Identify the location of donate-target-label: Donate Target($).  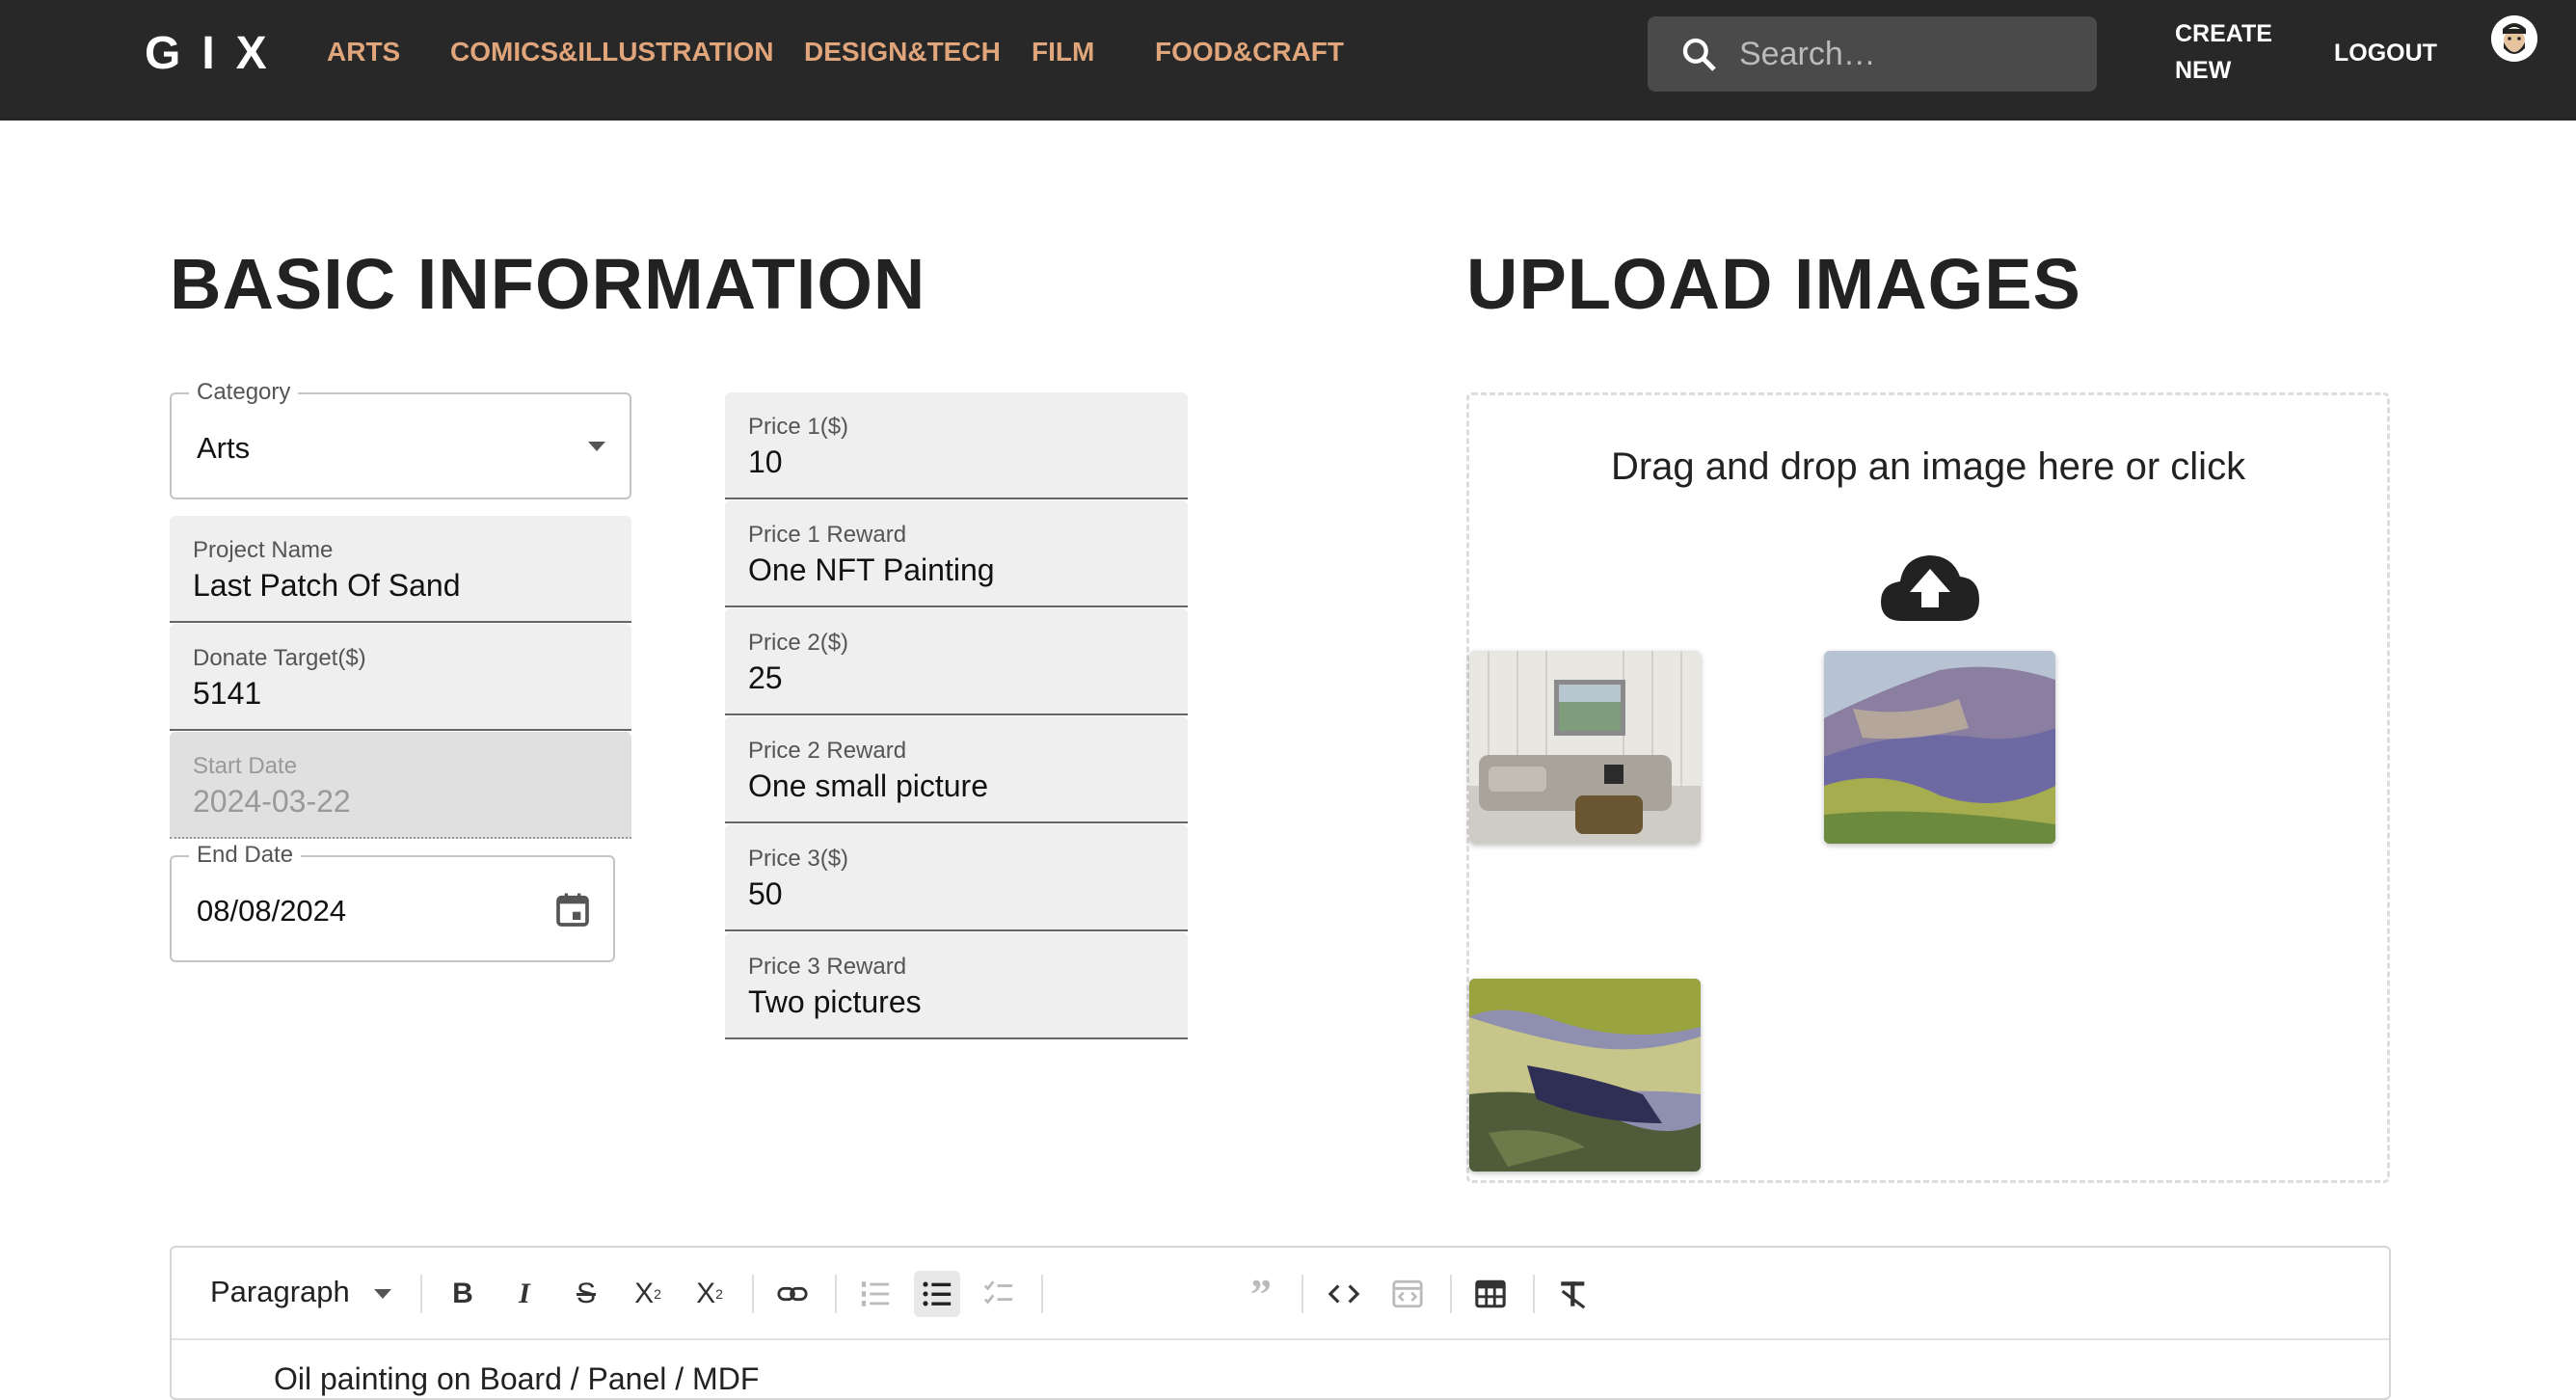
(280, 658).